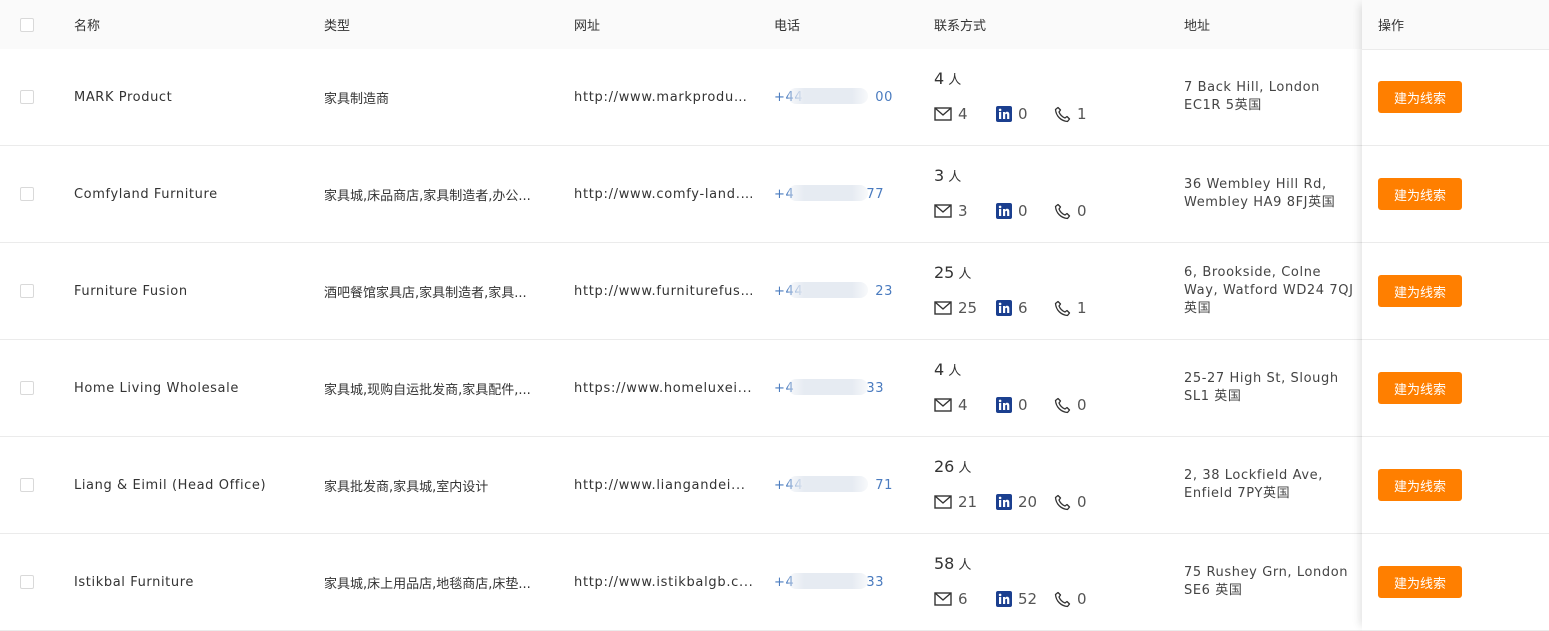 This screenshot has height=631, width=1549. I want to click on company-name: Comfyland Furniture, so click(146, 194).